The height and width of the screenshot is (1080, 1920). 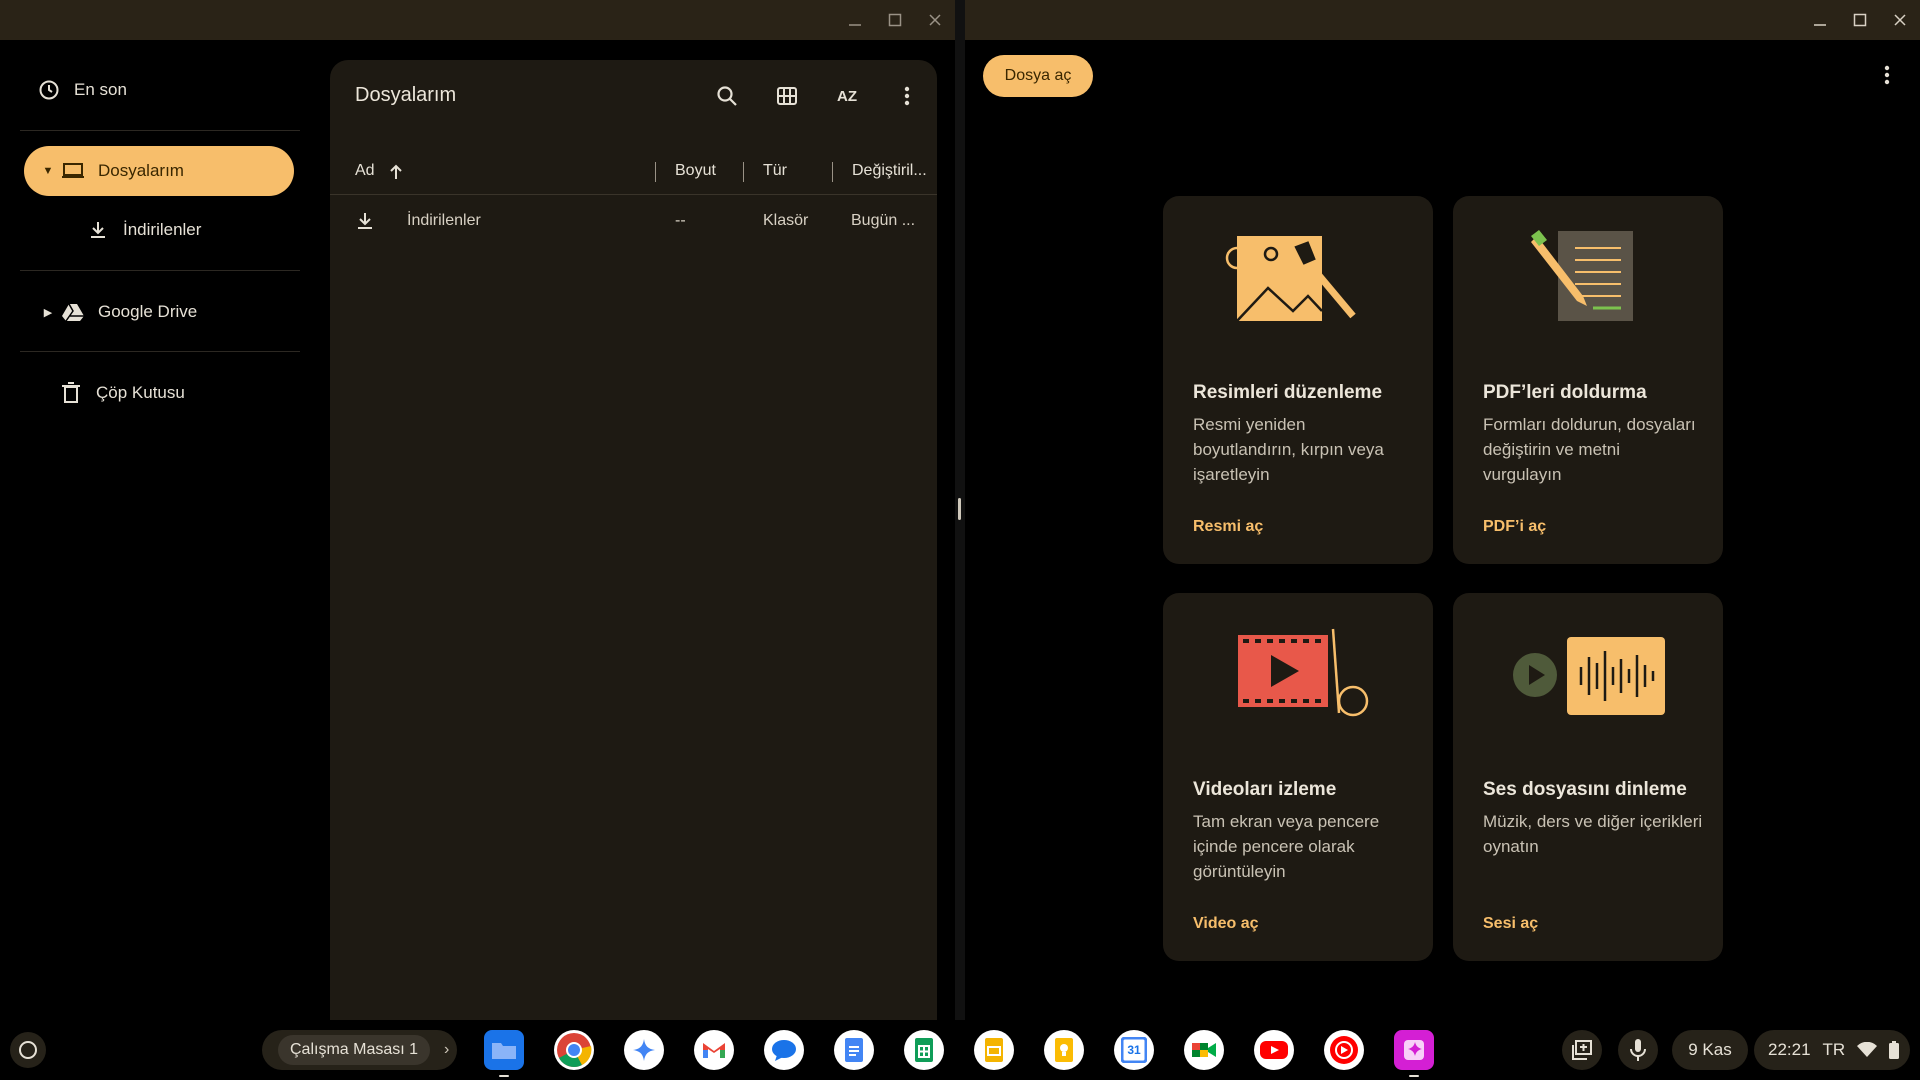 I want to click on desk-label: Çalışma Masası 1, so click(x=354, y=1050).